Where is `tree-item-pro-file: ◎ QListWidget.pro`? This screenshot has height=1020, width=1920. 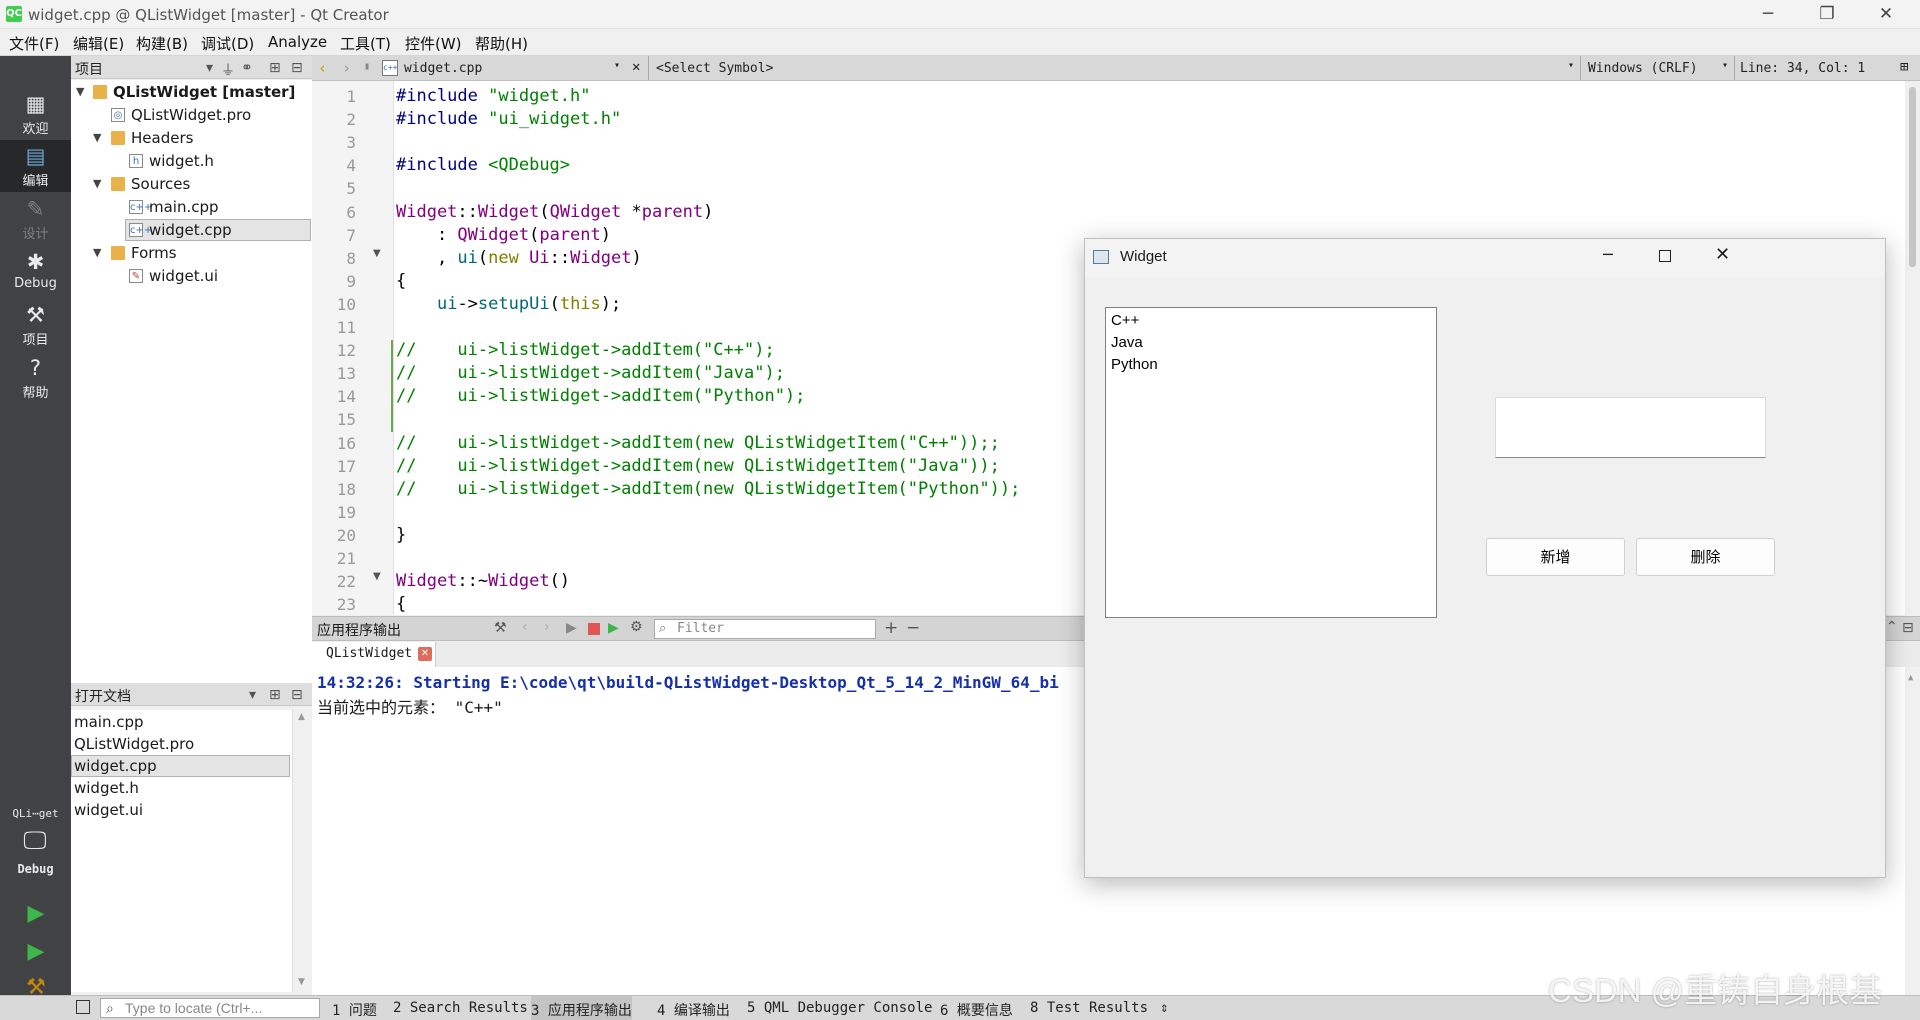 tree-item-pro-file: ◎ QListWidget.pro is located at coordinates (191, 115).